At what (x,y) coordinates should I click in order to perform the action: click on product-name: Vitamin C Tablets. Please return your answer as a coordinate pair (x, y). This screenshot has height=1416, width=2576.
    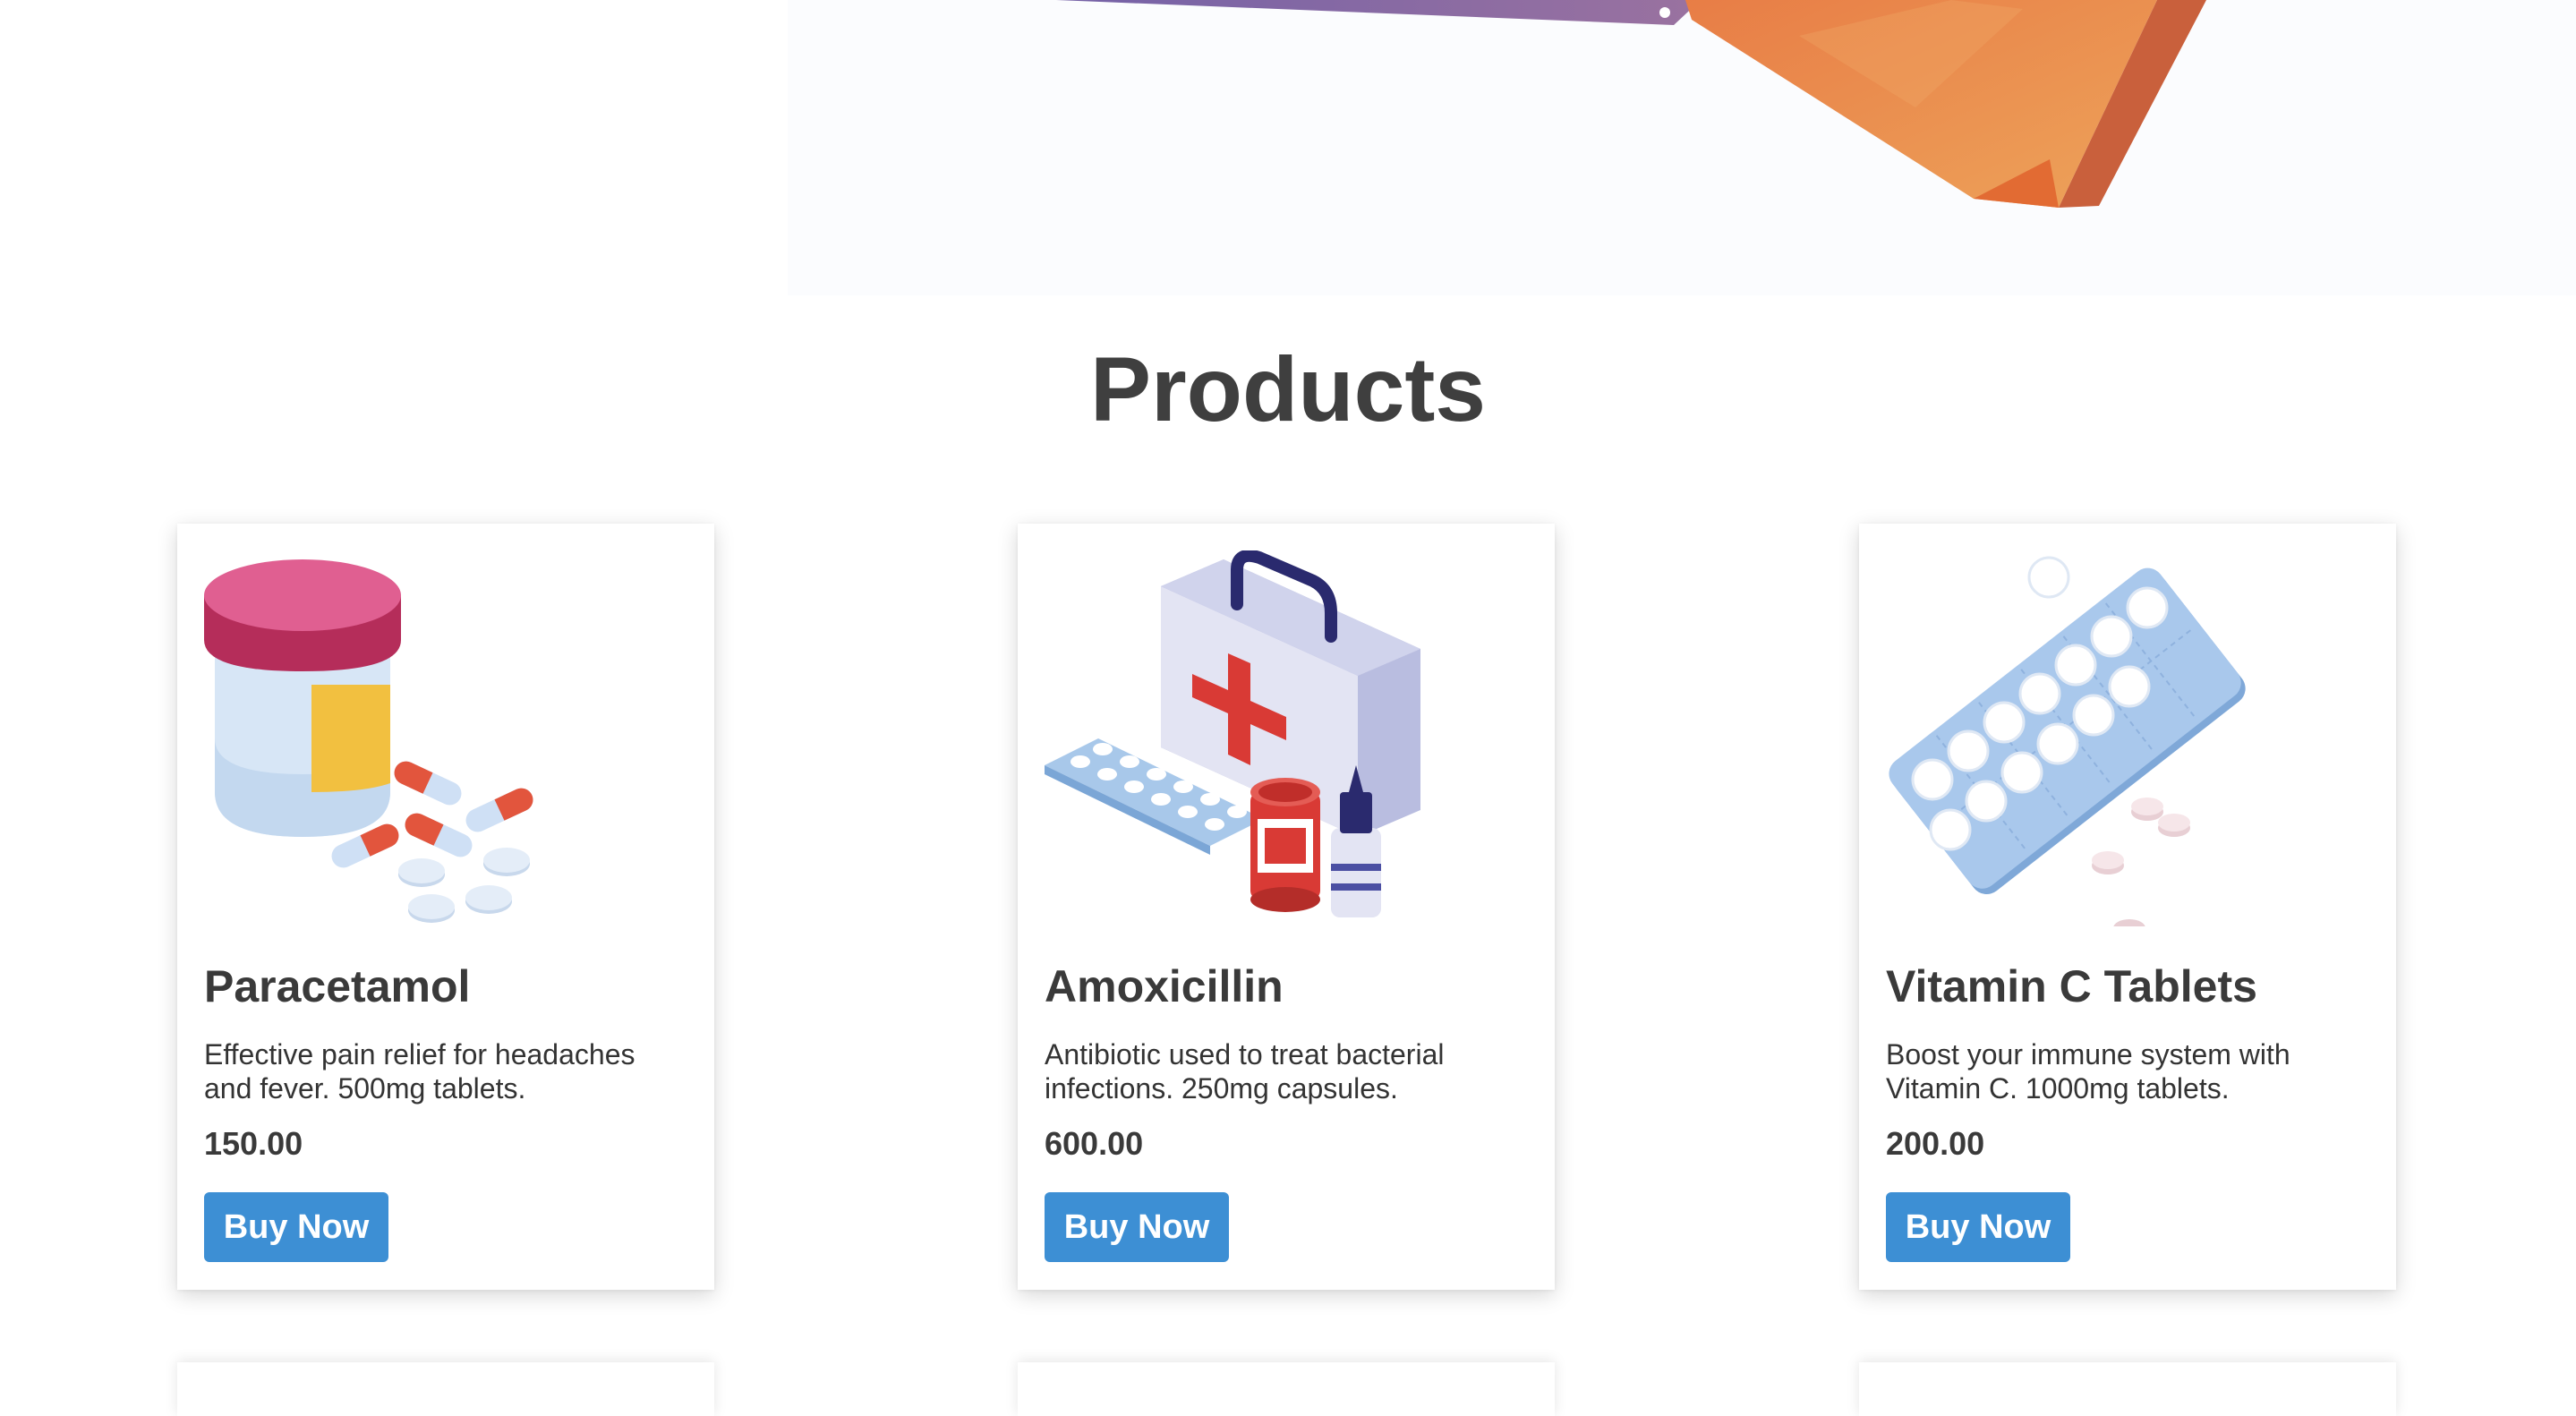
    Looking at the image, I should click on (2071, 986).